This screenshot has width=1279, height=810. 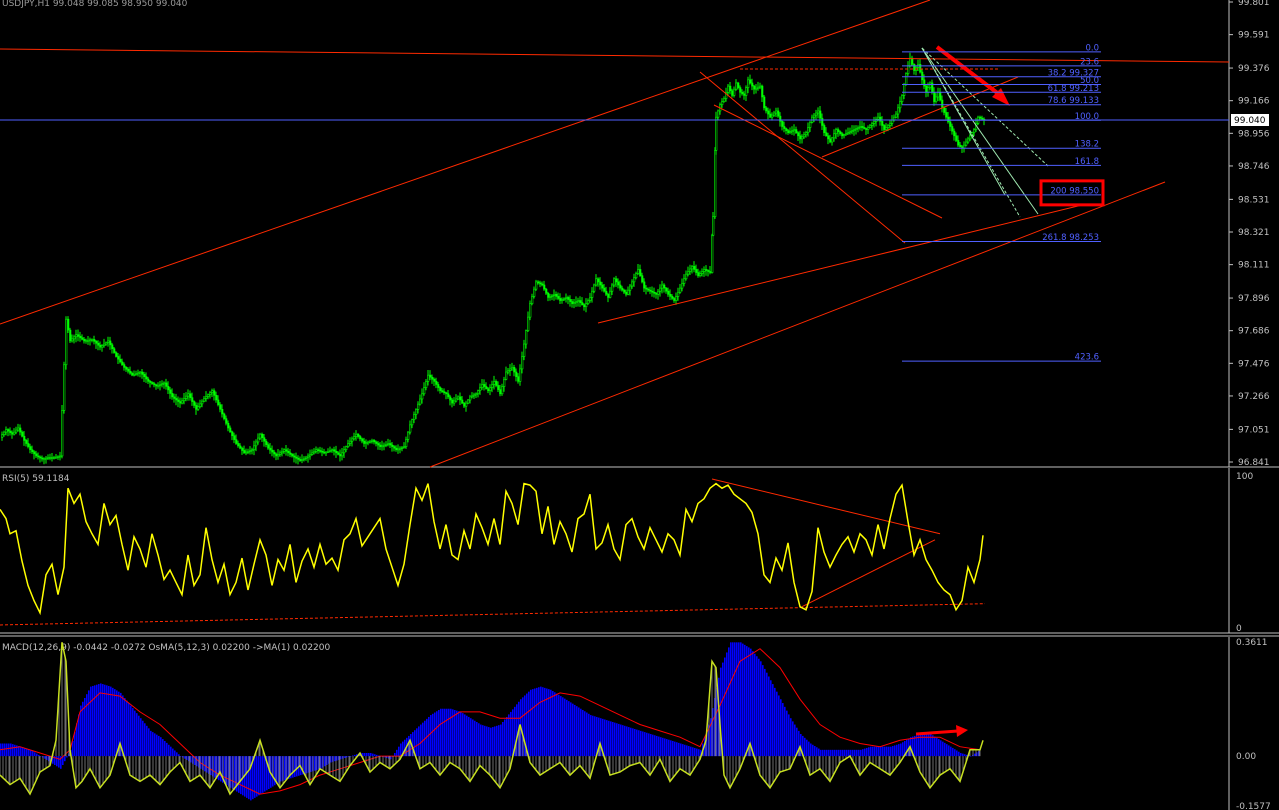 What do you see at coordinates (1254, 299) in the screenshot?
I see `price-tick-label: 97.896` at bounding box center [1254, 299].